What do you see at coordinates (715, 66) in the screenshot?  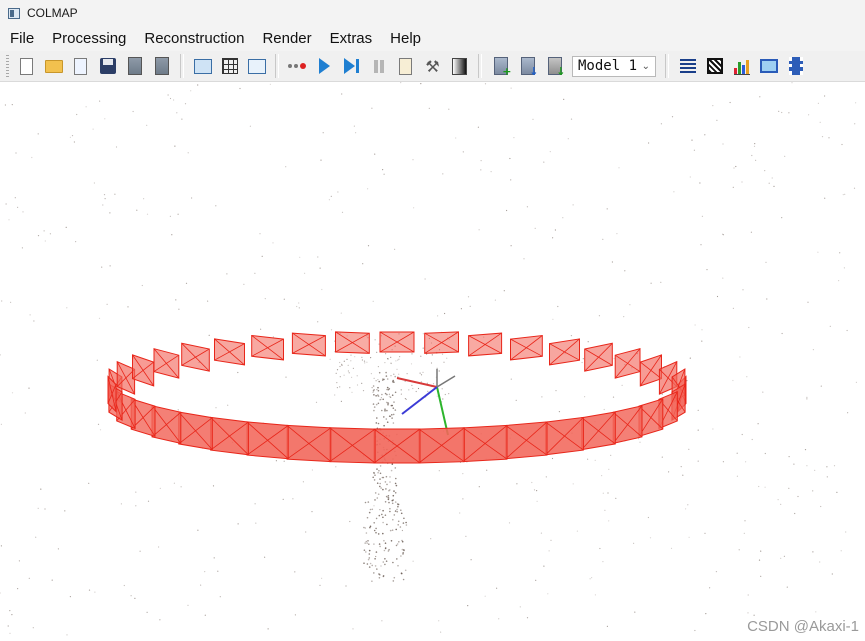 I see `grab-image-icon` at bounding box center [715, 66].